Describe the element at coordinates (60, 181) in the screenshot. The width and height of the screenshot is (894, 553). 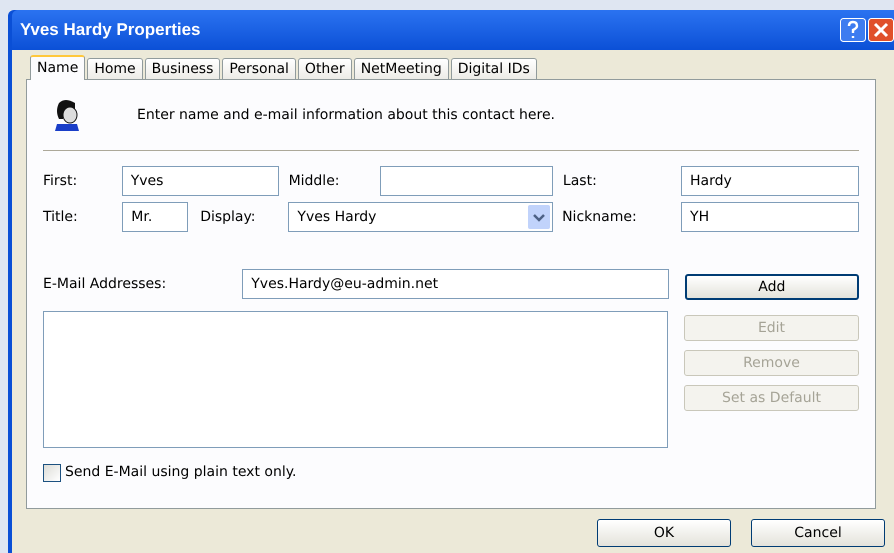
I see `field-label: First:` at that location.